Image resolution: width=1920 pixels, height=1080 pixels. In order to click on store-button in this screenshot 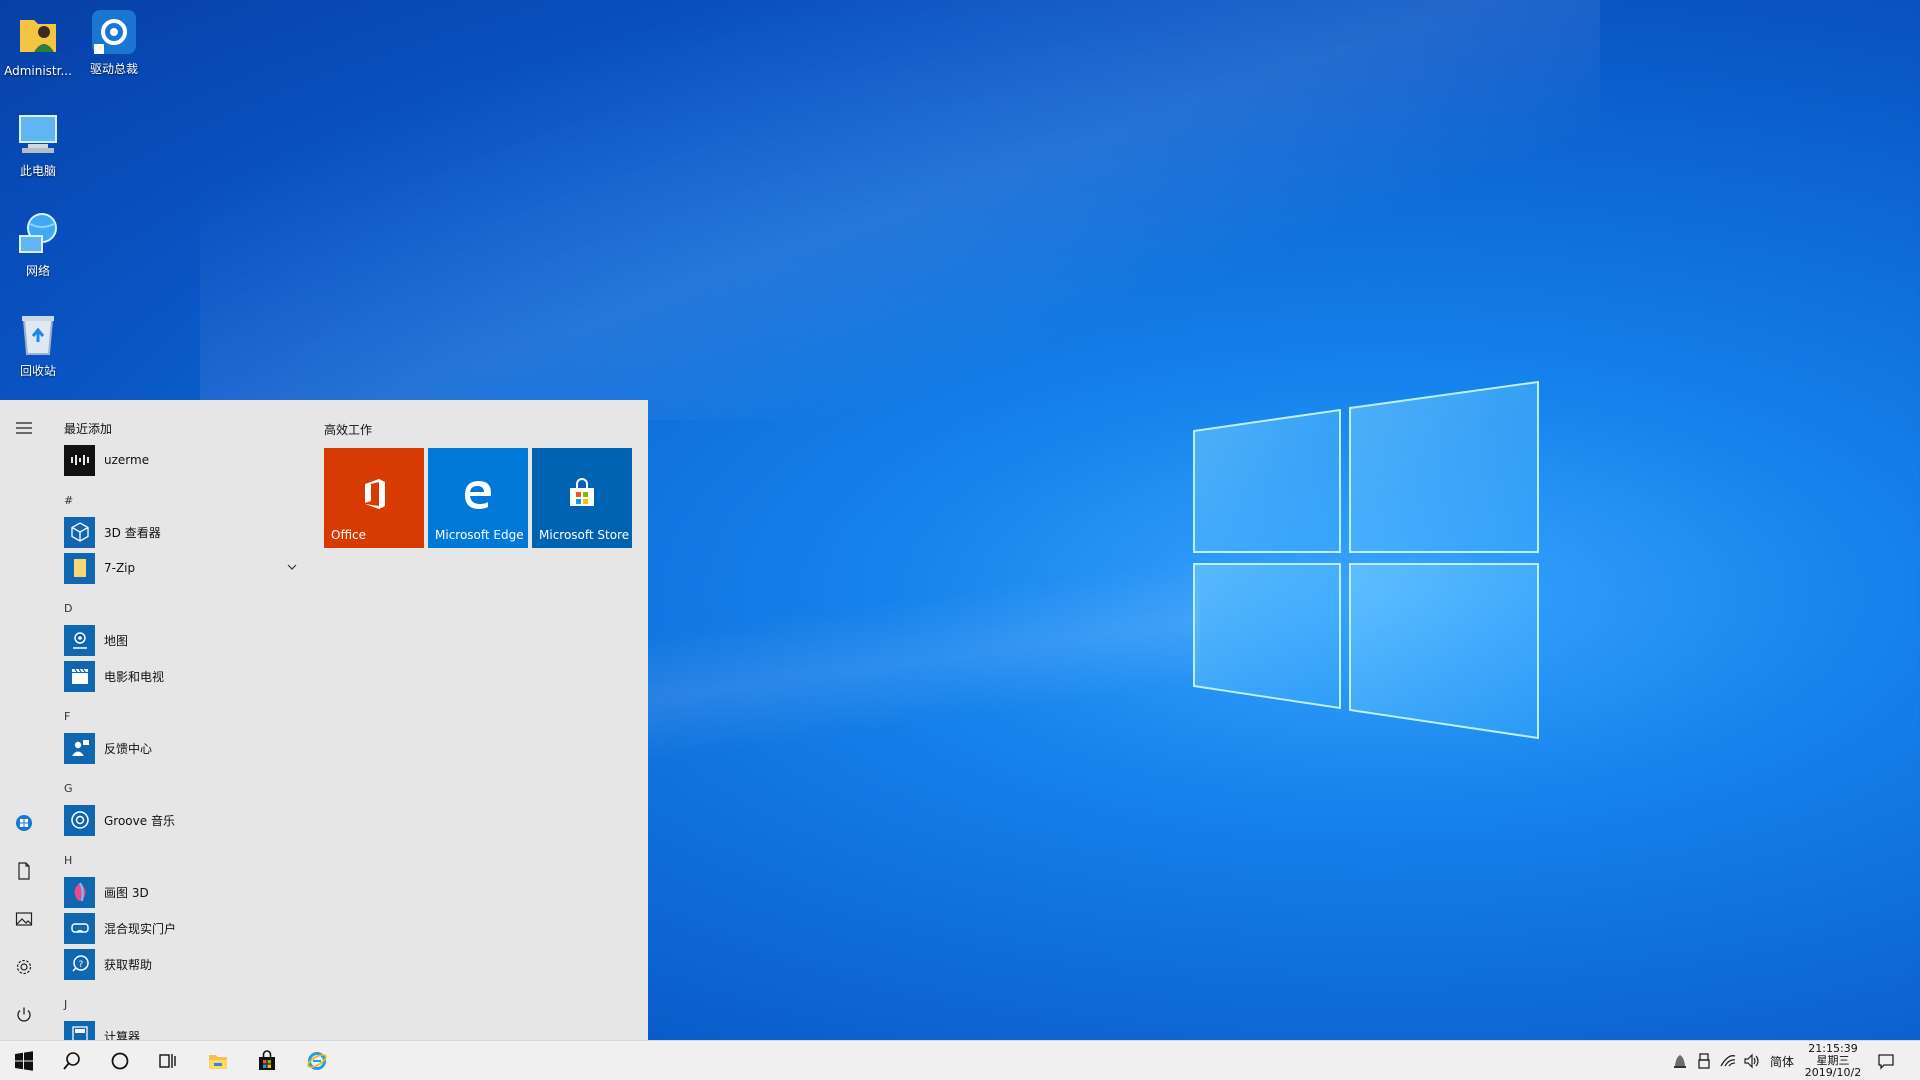, I will do `click(267, 1060)`.